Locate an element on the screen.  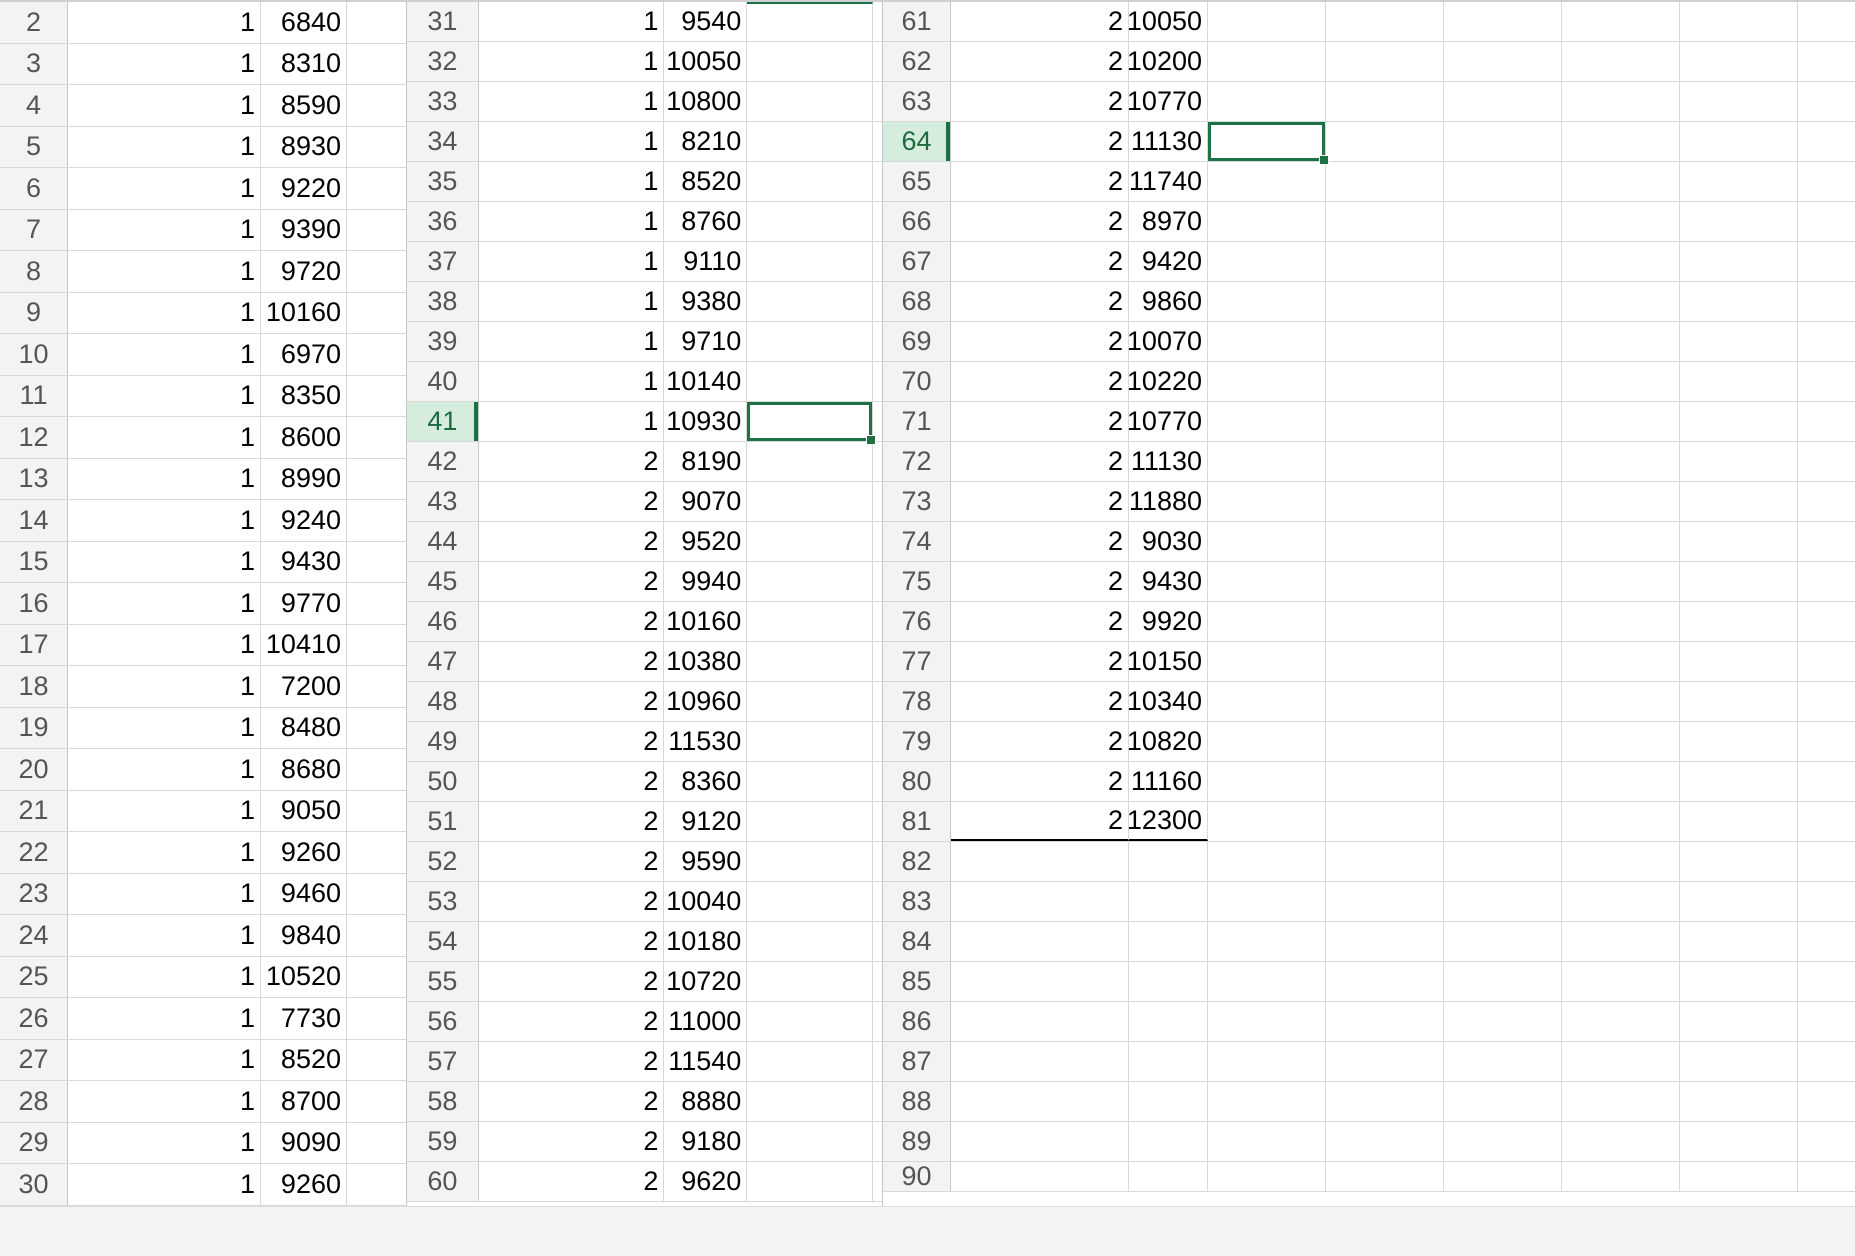
cell-value: 10520 is located at coordinates (304, 976).